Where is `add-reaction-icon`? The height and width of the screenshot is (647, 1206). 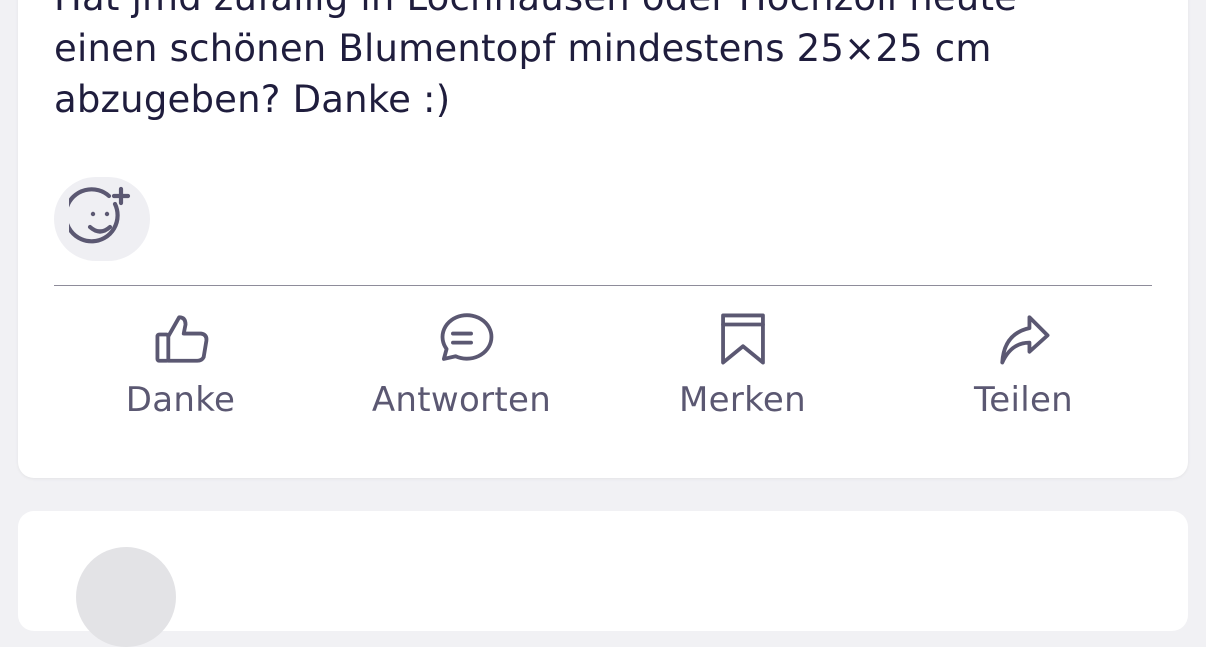 add-reaction-icon is located at coordinates (100, 215).